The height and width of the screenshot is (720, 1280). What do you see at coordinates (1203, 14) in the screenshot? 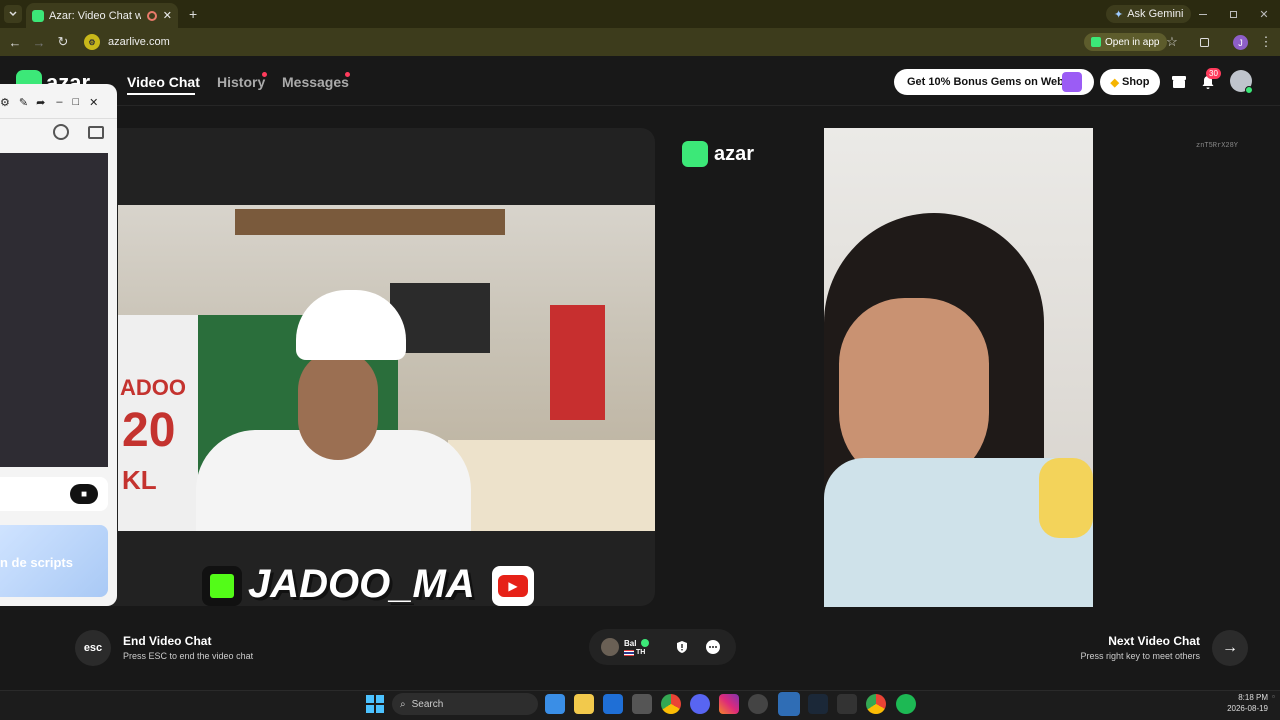
I see `minimize-window-button` at bounding box center [1203, 14].